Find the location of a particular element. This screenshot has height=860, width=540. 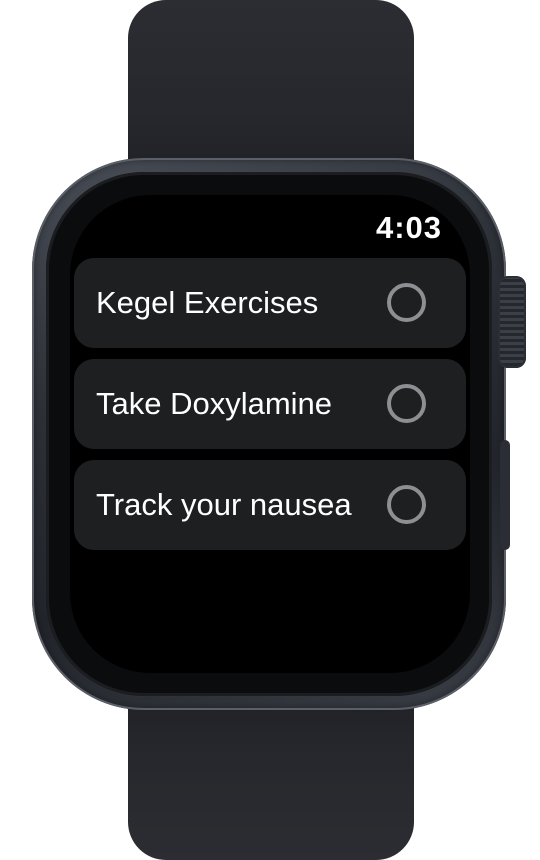

reminder-label: Kegel Exercises is located at coordinates (207, 302).